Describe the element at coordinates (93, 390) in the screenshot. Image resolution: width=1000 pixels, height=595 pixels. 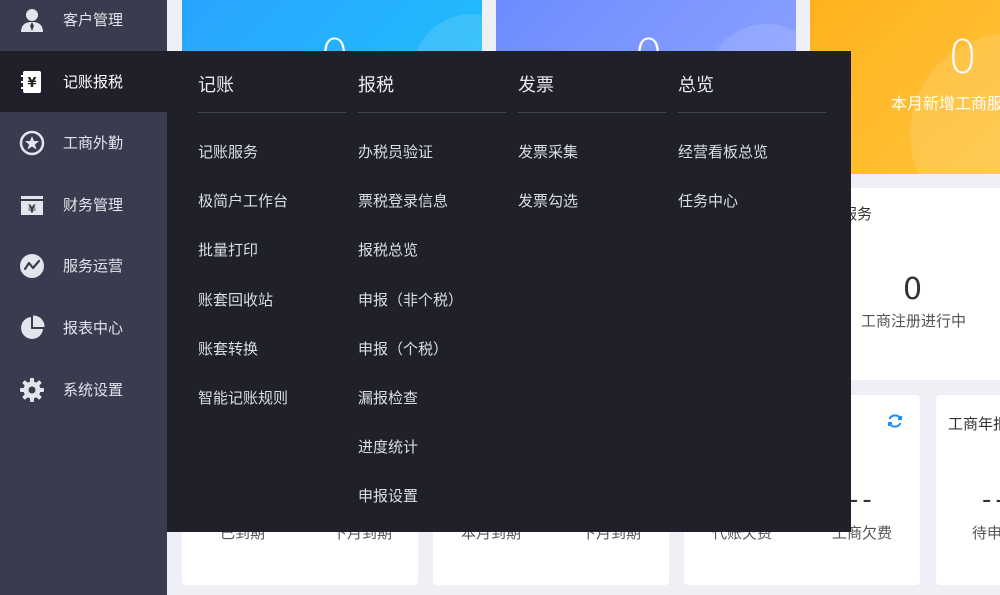
I see `sidebar-item-label: 系统设置` at that location.